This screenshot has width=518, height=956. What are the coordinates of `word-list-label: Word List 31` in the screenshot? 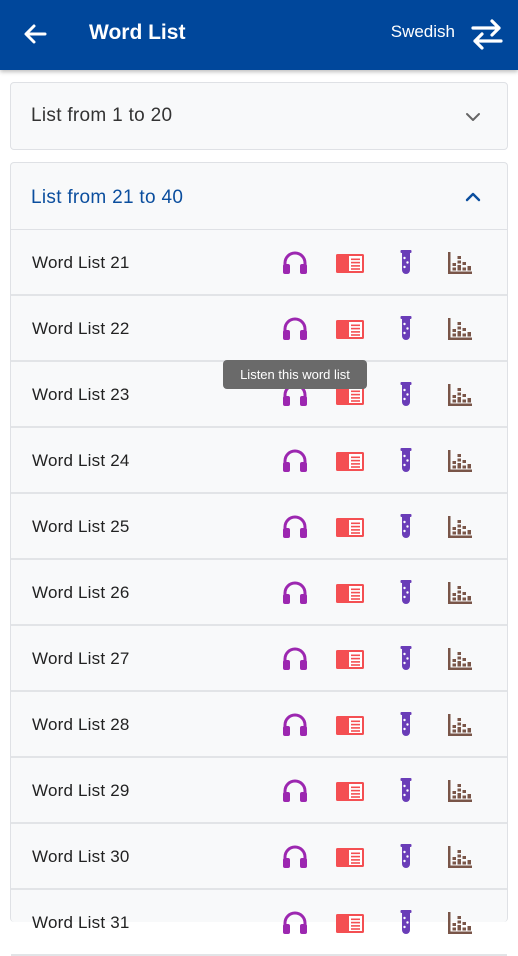 It's located at (81, 922).